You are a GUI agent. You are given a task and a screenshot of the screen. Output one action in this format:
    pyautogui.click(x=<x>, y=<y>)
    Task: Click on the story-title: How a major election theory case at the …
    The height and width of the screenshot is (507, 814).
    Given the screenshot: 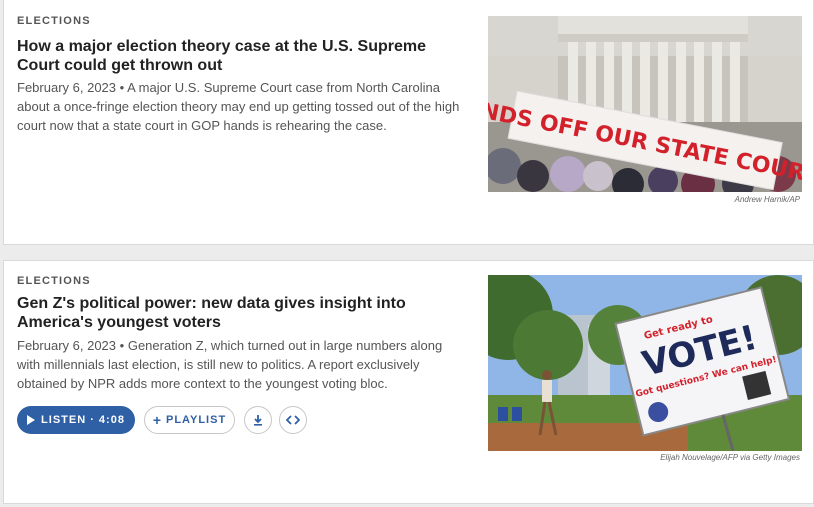 What is the action you would take?
    pyautogui.click(x=242, y=56)
    